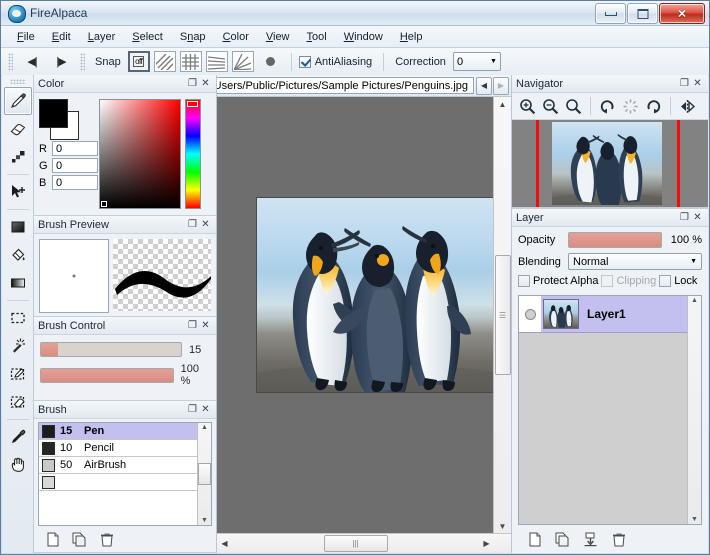 Image resolution: width=710 pixels, height=555 pixels. What do you see at coordinates (18, 255) in the screenshot?
I see `bucket-tool` at bounding box center [18, 255].